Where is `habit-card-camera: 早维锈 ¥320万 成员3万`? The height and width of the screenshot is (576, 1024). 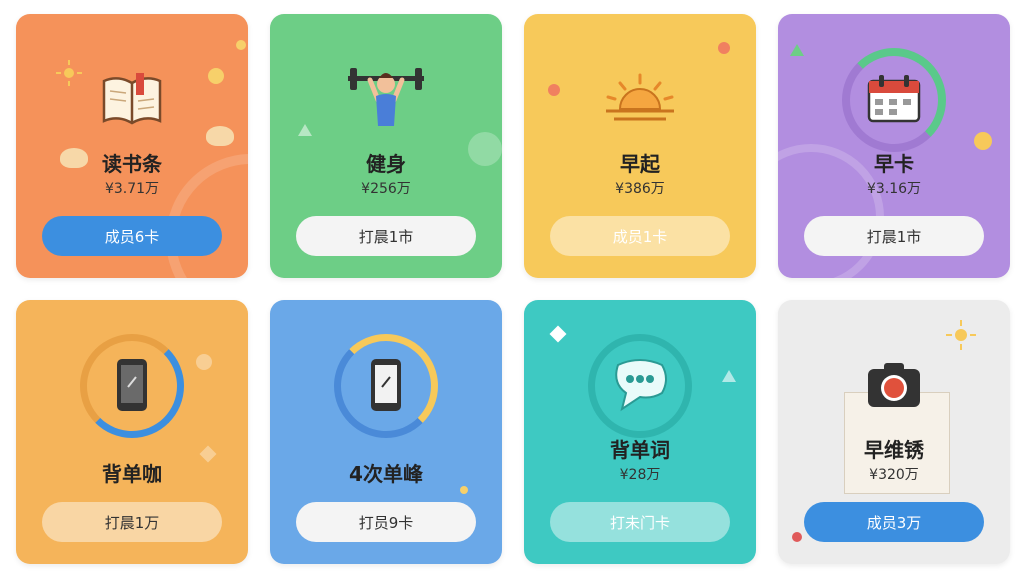
habit-card-camera: 早维锈 ¥320万 成员3万 is located at coordinates (894, 432).